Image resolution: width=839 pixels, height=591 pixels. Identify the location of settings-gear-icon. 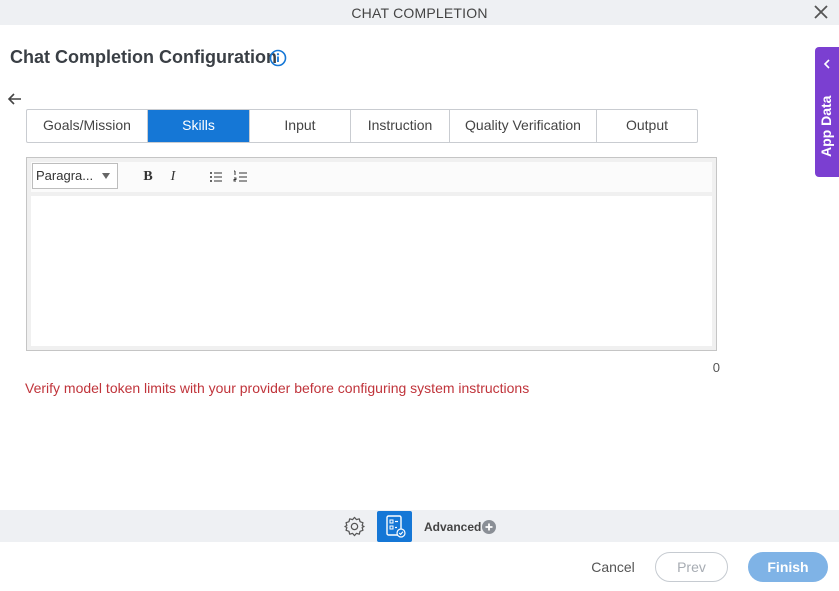
(354, 526).